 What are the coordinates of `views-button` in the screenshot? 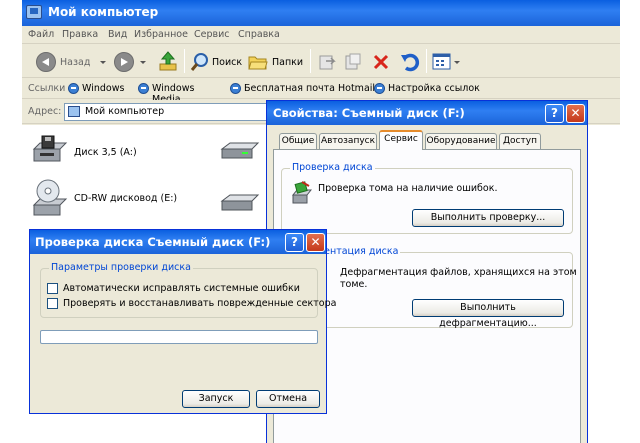 It's located at (446, 62).